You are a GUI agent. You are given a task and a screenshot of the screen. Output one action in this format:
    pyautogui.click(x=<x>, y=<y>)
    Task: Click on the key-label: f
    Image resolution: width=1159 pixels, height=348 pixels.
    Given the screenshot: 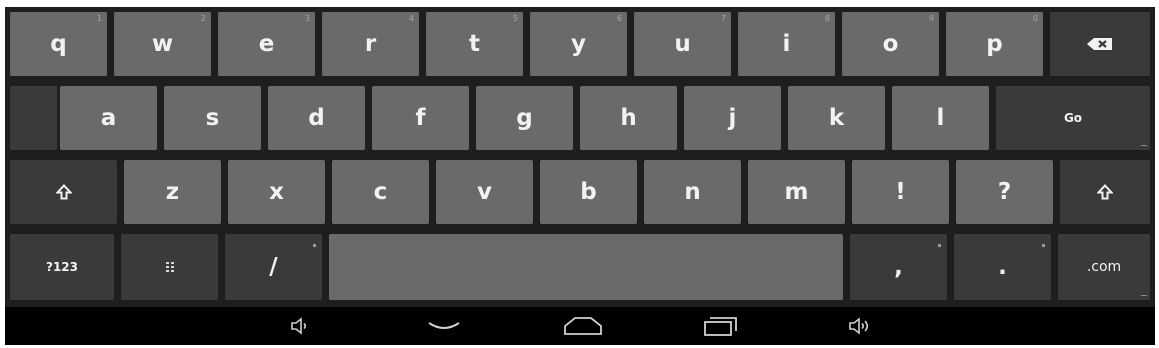 What is the action you would take?
    pyautogui.click(x=420, y=118)
    